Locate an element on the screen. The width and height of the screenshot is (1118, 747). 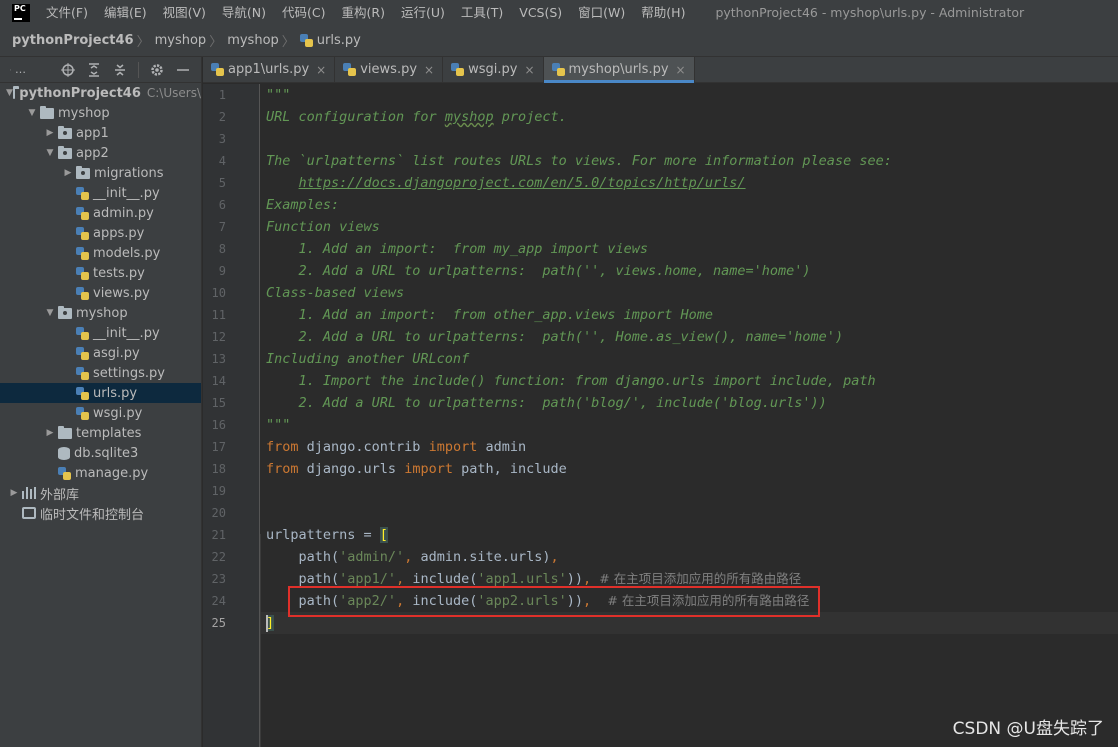
editor-tab: wsgi.py × is located at coordinates (493, 69).